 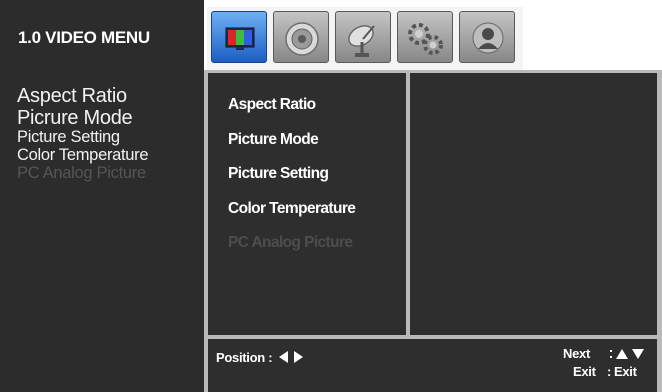 I want to click on menu-item-picture-mode: Picture Mode, so click(x=291, y=147).